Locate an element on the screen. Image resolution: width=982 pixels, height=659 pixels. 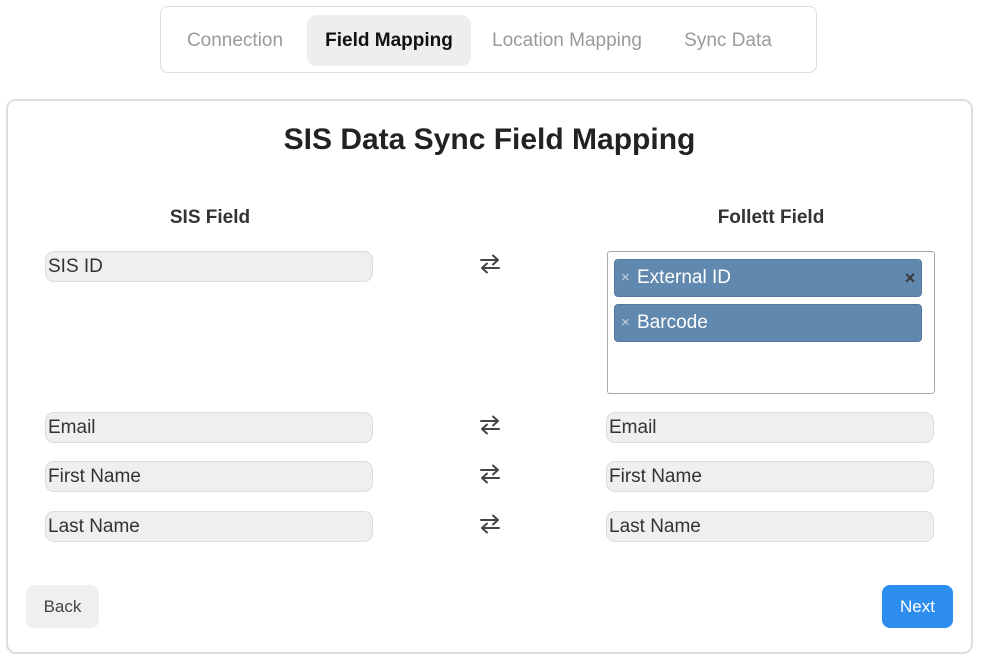
page-title: SIS Data Sync Field Mapping is located at coordinates (489, 139).